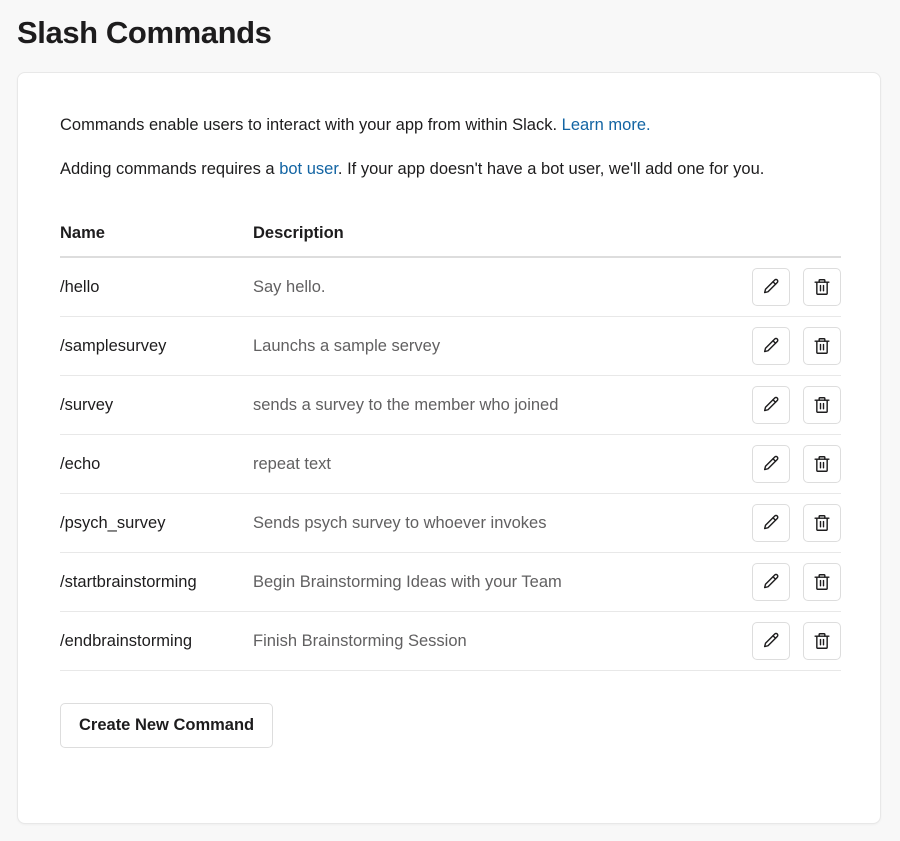  Describe the element at coordinates (113, 522) in the screenshot. I see `command-name: /psych_survey` at that location.